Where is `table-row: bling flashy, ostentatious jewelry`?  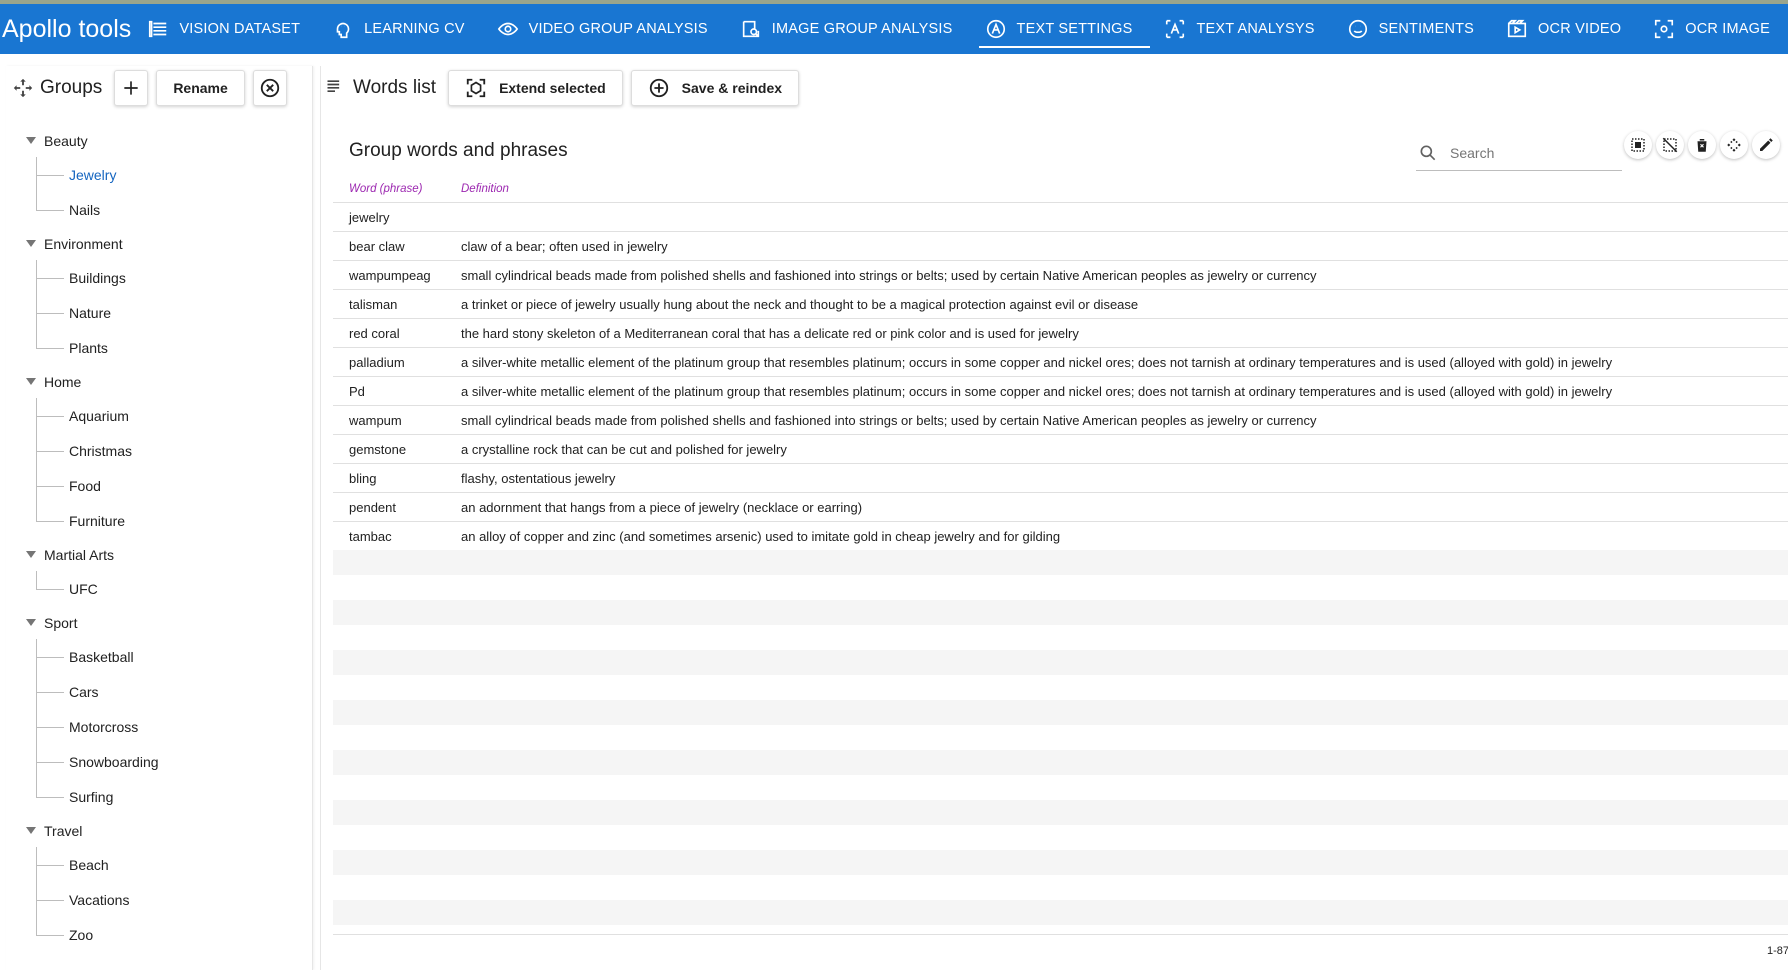 table-row: bling flashy, ostentatious jewelry is located at coordinates (1060, 478).